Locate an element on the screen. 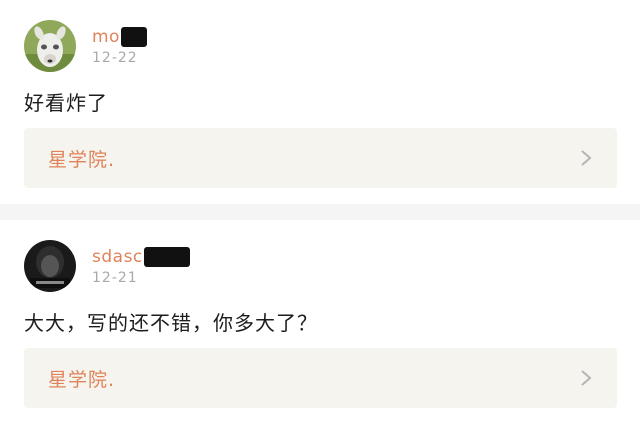 The height and width of the screenshot is (430, 640). username: mo is located at coordinates (119, 37).